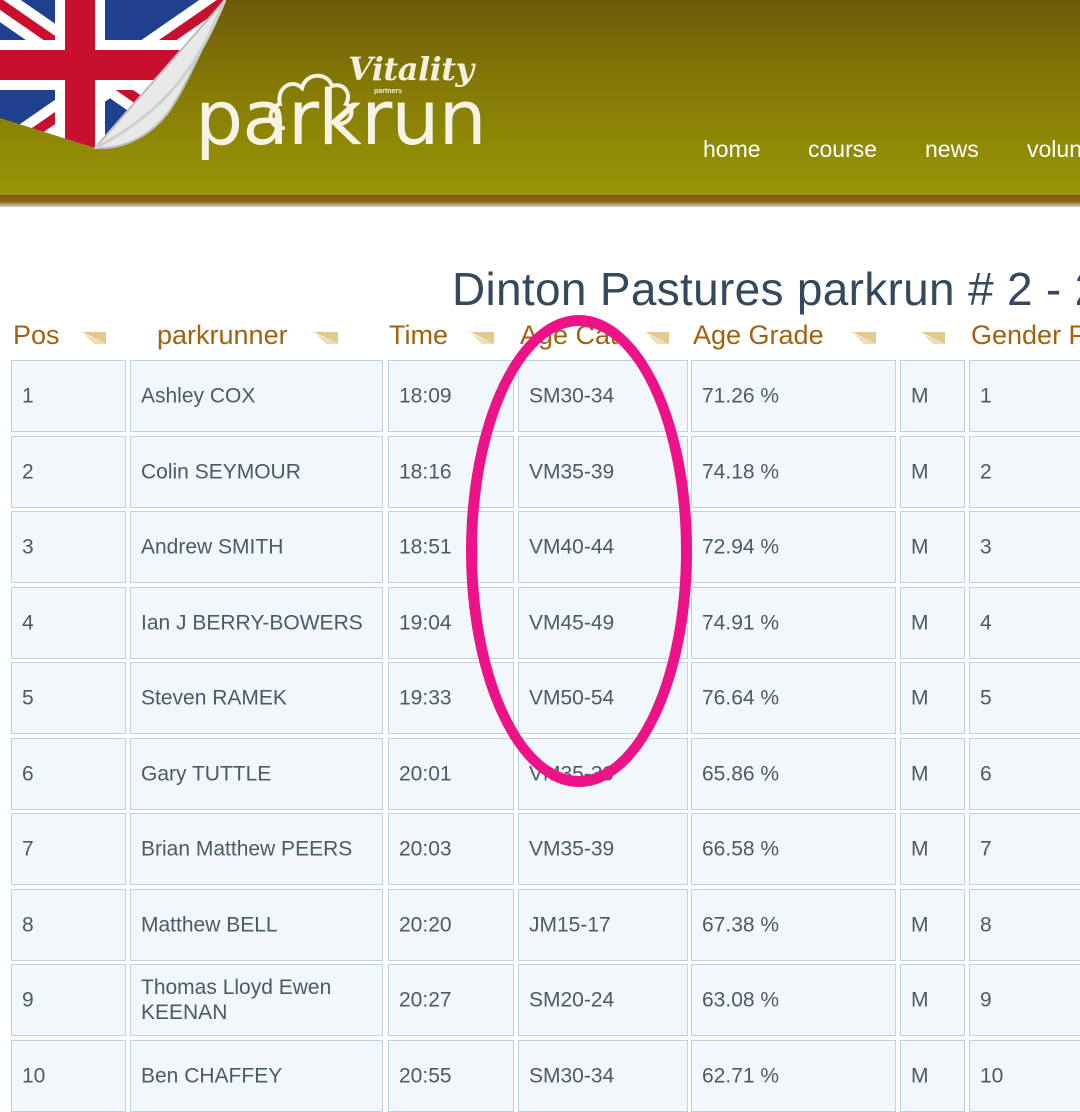 The height and width of the screenshot is (1112, 1080). I want to click on cell-pos-text: 8, so click(28, 924).